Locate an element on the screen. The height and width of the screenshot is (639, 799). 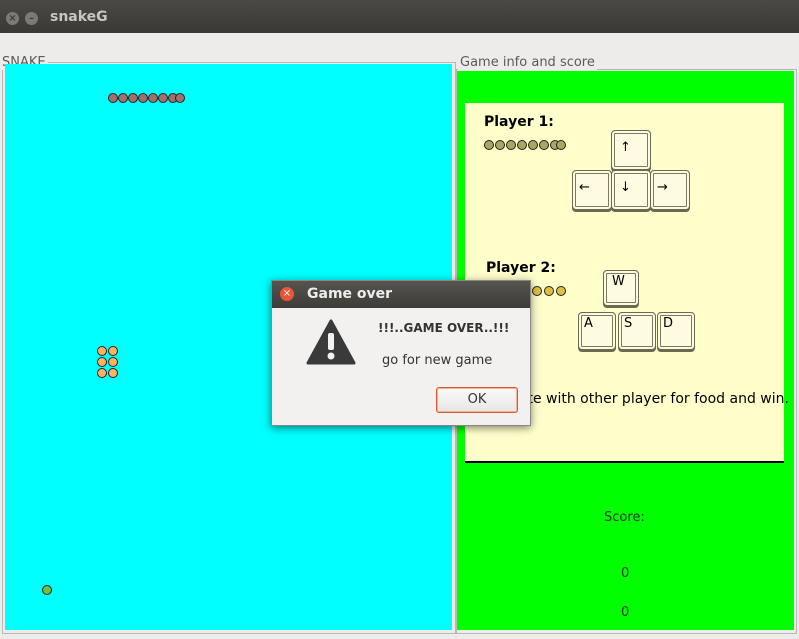
dialog-title: Game over is located at coordinates (350, 294).